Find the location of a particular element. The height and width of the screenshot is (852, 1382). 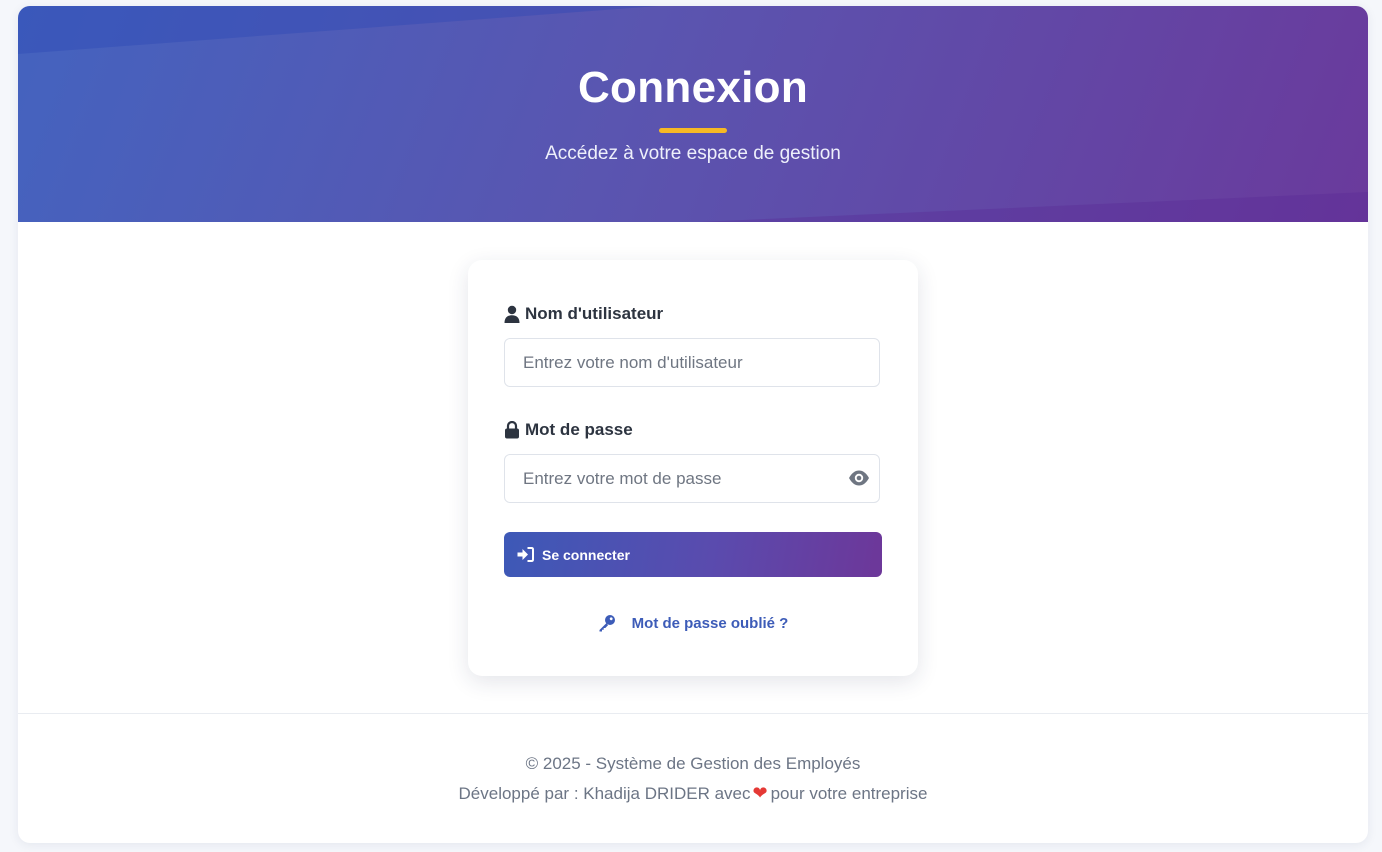

password-input is located at coordinates (692, 478).